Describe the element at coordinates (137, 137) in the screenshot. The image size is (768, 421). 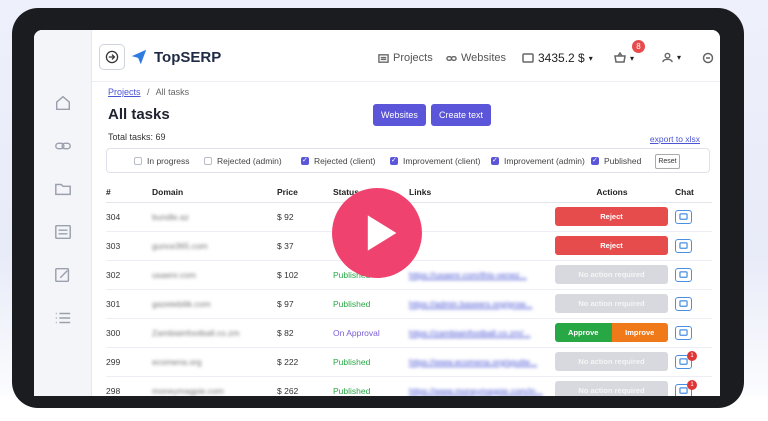
I see `total-tasks: Total tasks: 69` at that location.